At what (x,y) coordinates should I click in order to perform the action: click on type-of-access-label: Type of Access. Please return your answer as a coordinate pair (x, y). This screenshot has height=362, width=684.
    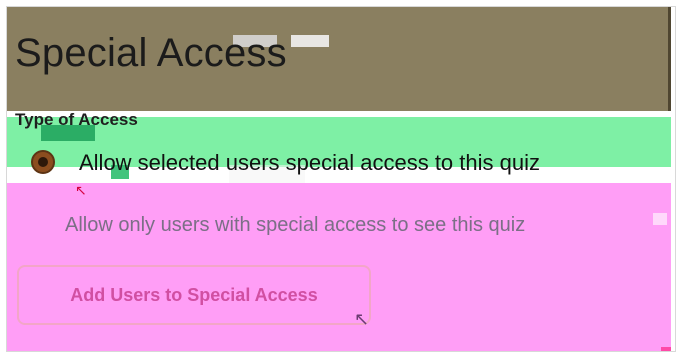
    Looking at the image, I should click on (76, 119).